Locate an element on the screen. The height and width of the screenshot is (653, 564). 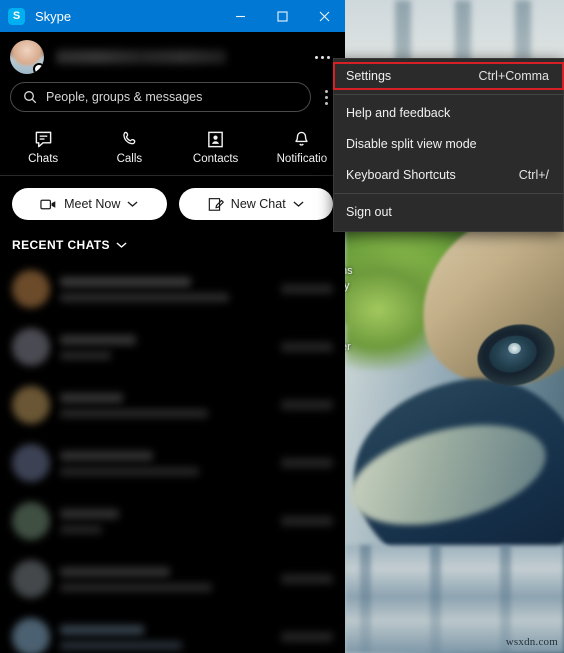
menu-item-sign-out-label: Sign out is located at coordinates (369, 212).